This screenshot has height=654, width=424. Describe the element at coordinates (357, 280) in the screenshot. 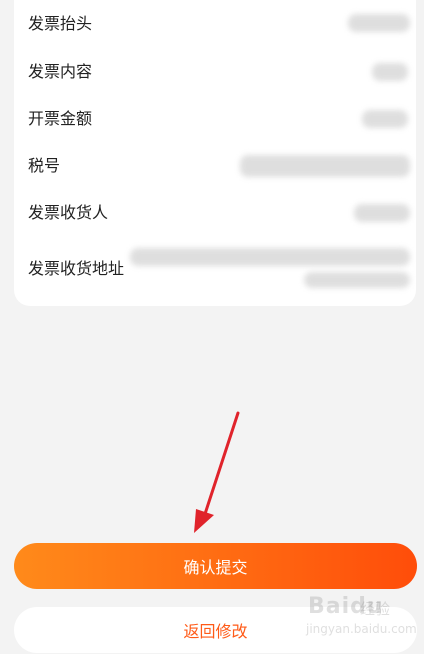

I see `invoice-address-value-blurred-line2` at that location.